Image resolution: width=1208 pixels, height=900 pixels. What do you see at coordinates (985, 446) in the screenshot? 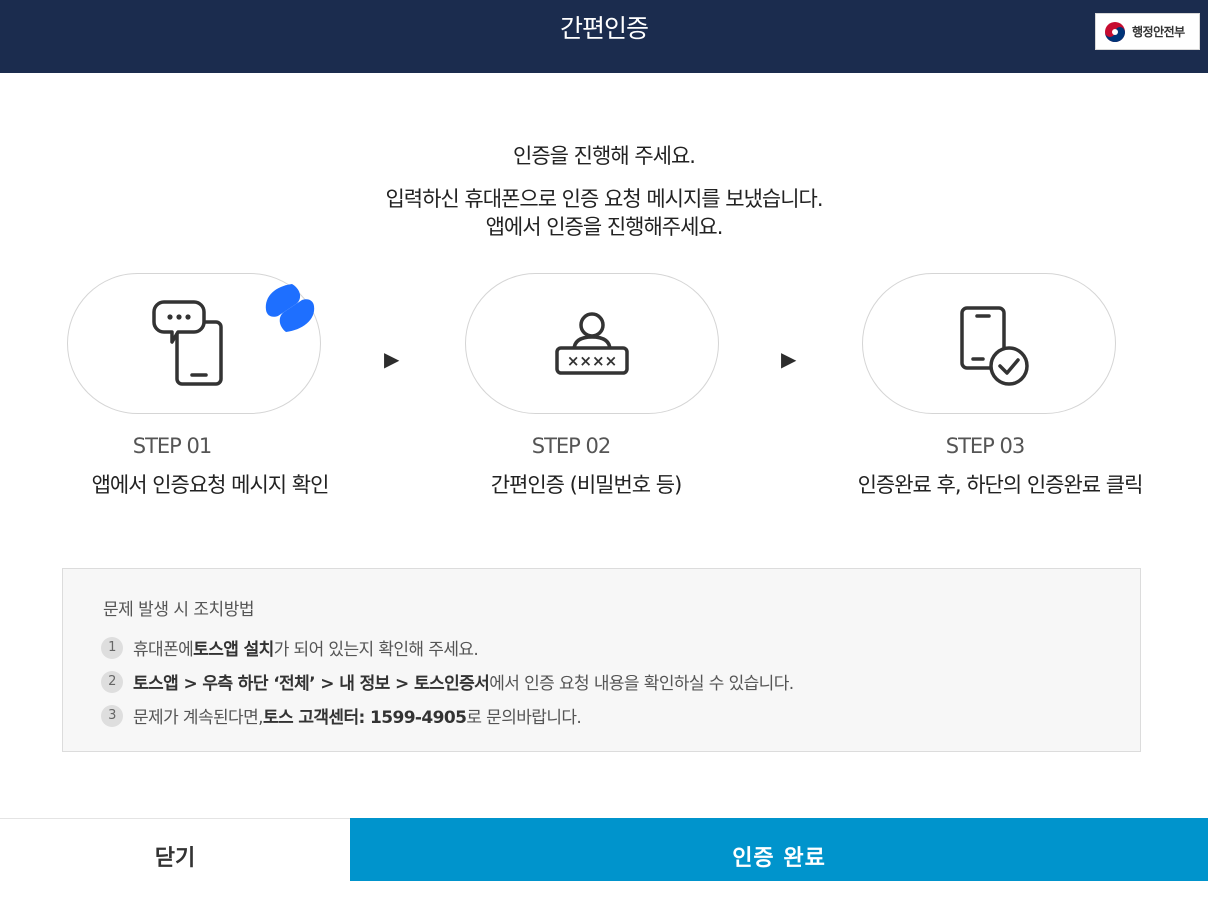
I see `step-3-number: STEP 03` at bounding box center [985, 446].